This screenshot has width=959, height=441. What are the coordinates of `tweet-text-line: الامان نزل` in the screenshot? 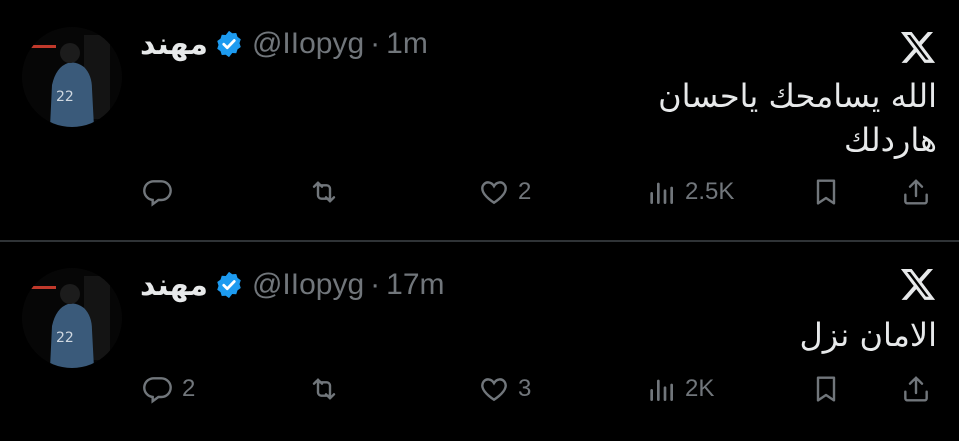 It's located at (868, 335).